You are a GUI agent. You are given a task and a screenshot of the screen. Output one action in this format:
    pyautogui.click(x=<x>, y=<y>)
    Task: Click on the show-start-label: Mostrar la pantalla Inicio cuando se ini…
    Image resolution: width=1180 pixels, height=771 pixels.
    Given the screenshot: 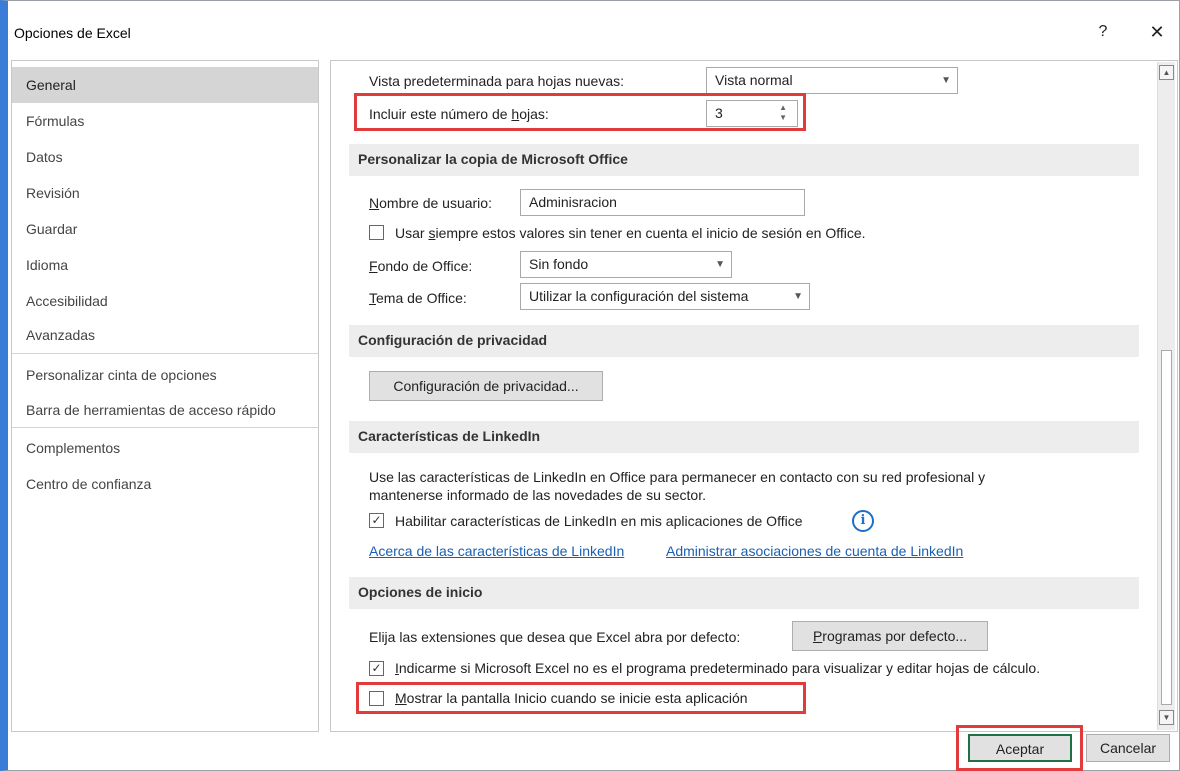 What is the action you would take?
    pyautogui.click(x=571, y=698)
    